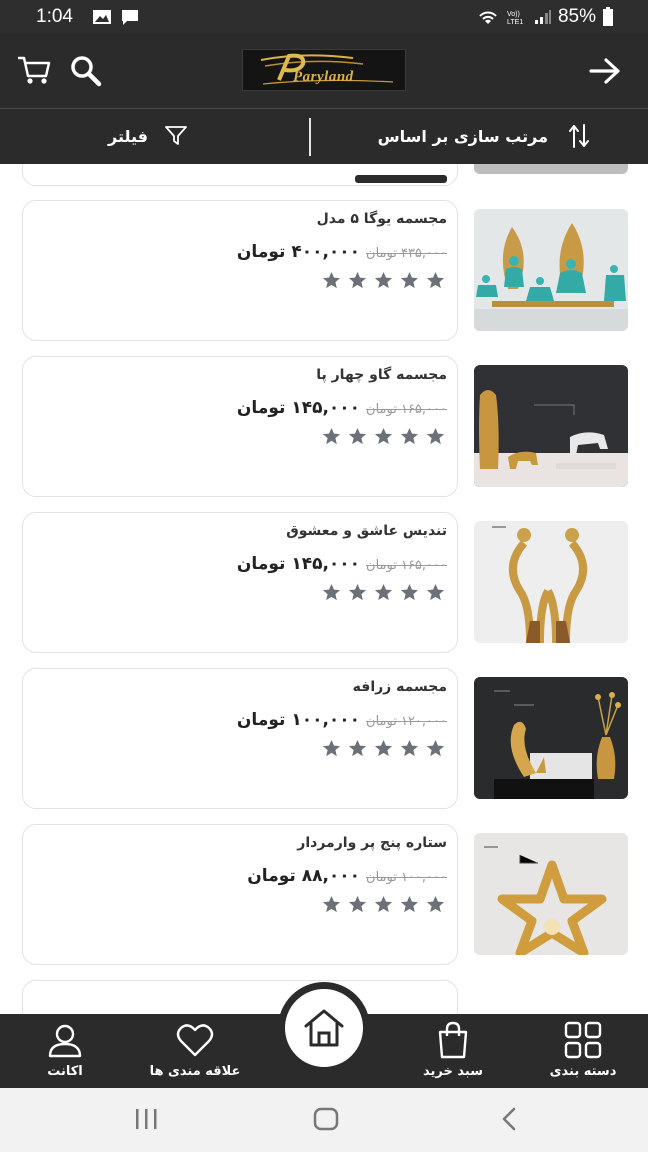 This screenshot has width=648, height=1152. What do you see at coordinates (65, 1071) in the screenshot?
I see `nav-account-label: اکانت` at bounding box center [65, 1071].